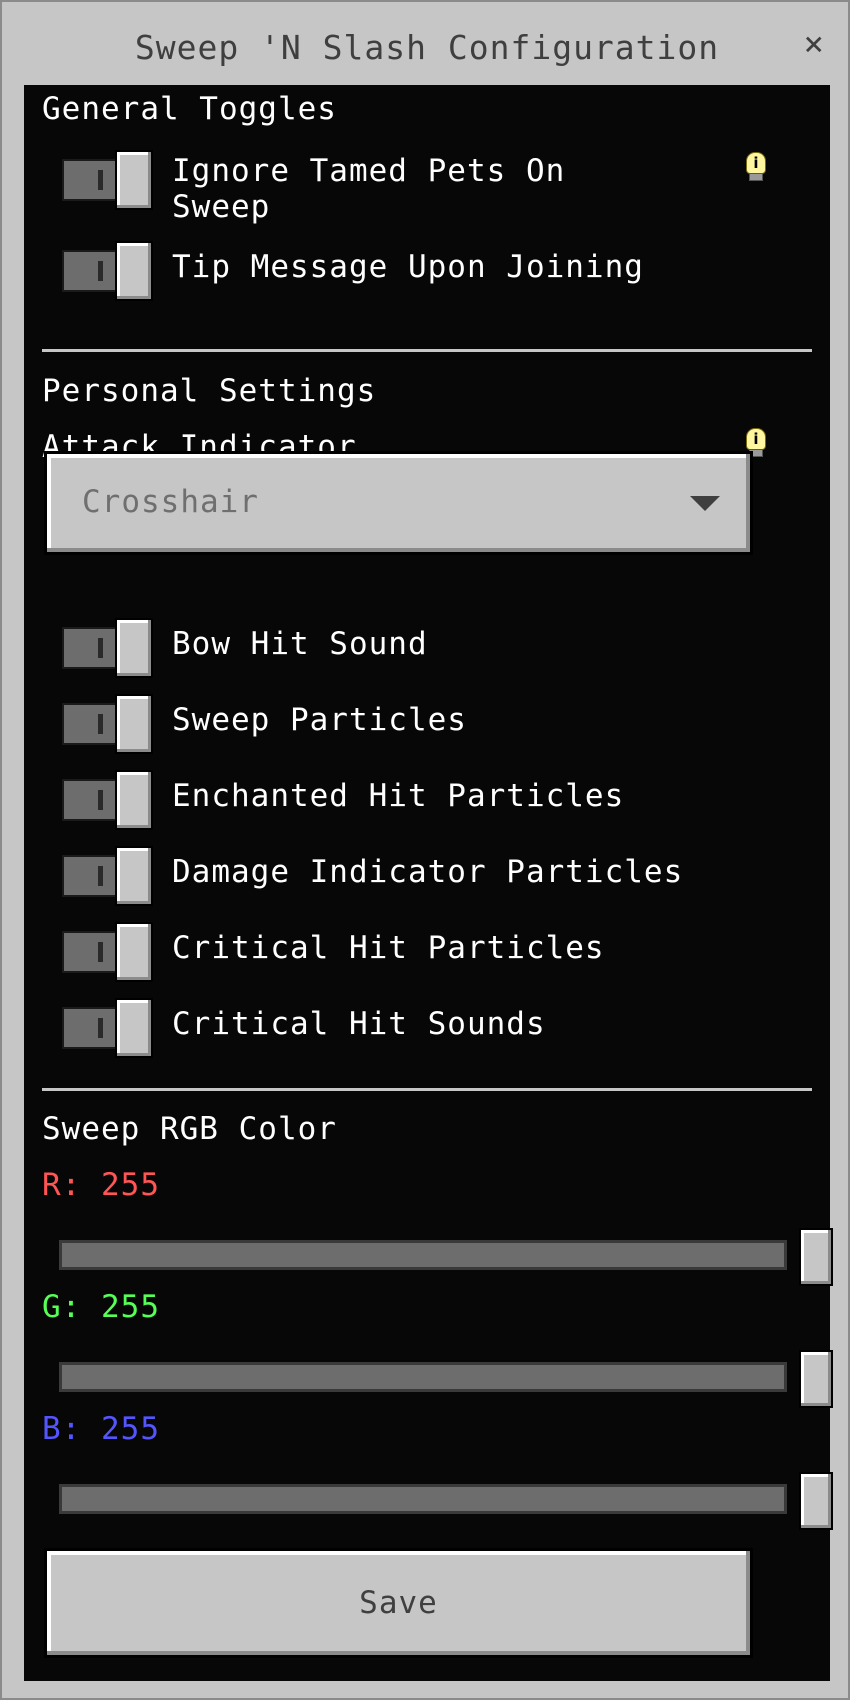 Image resolution: width=850 pixels, height=1700 pixels. What do you see at coordinates (106, 1028) in the screenshot?
I see `toggle-critical-hit-sounds` at bounding box center [106, 1028].